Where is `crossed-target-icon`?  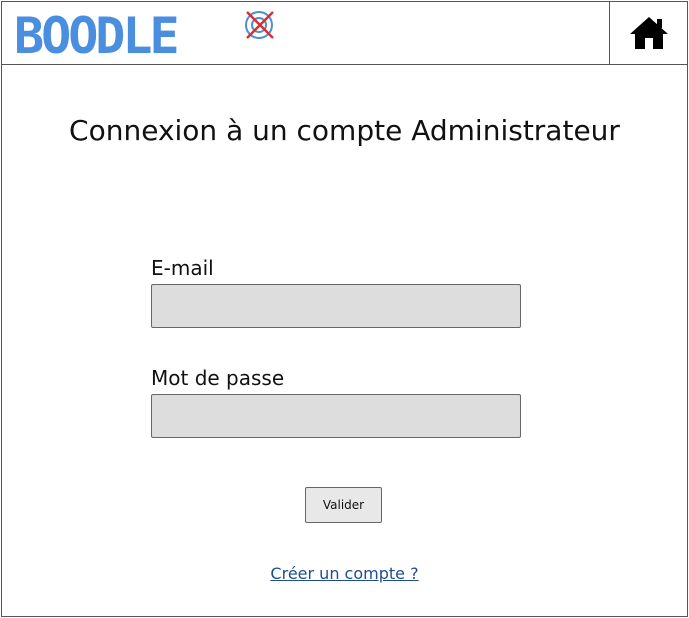
crossed-target-icon is located at coordinates (259, 25).